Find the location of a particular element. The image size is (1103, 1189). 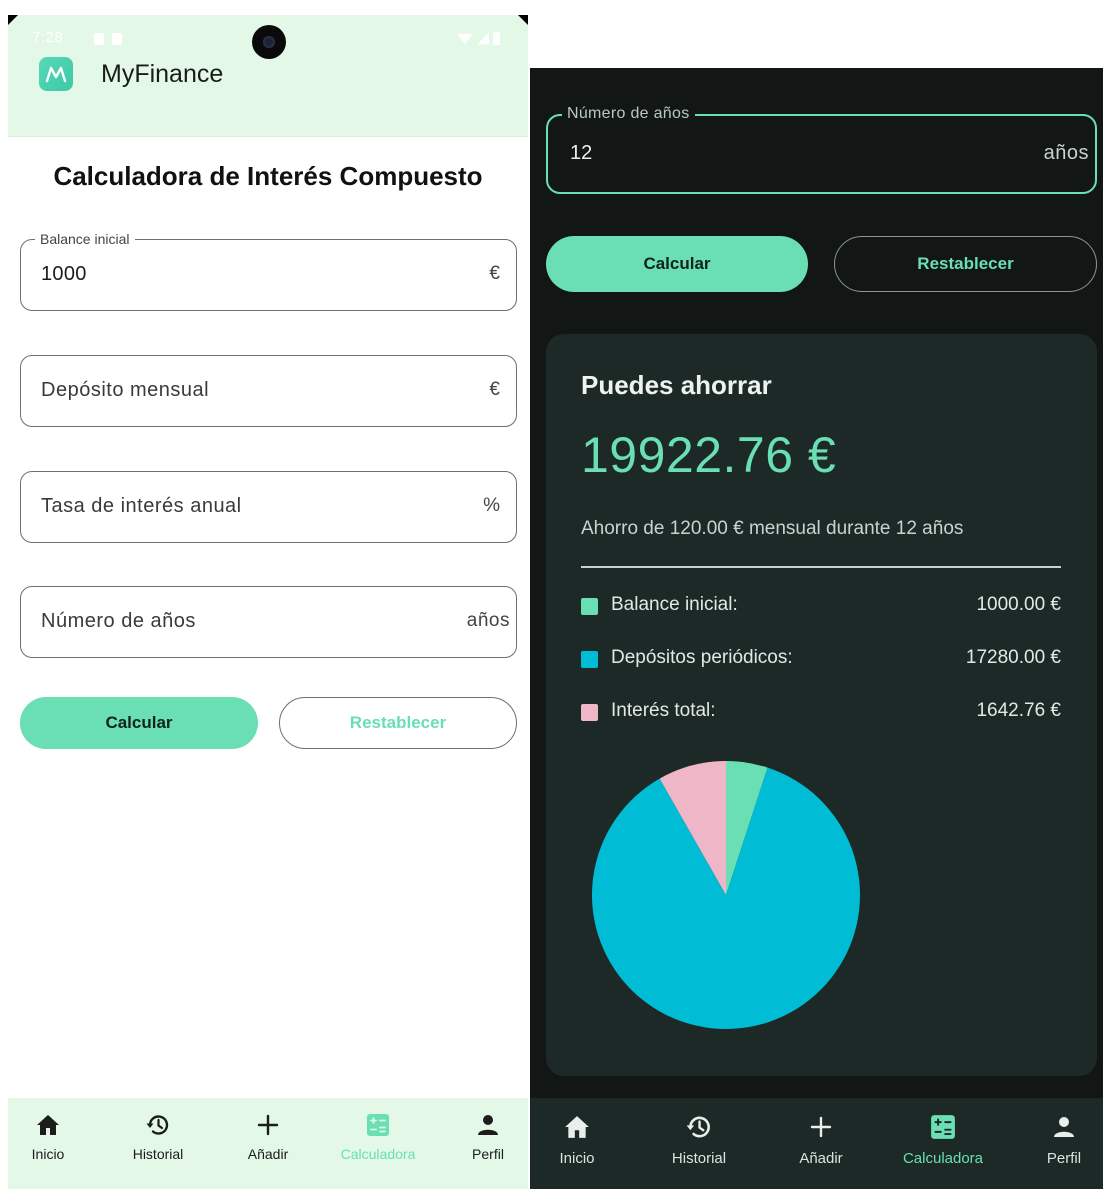

app-bar: 7:28 MyFinance is located at coordinates (268, 76).